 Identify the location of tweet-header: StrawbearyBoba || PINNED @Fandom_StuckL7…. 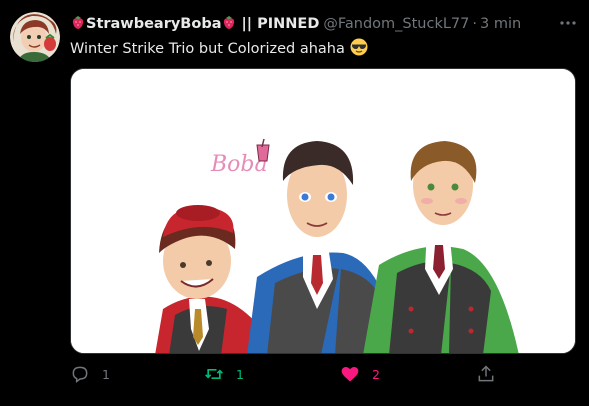
(309, 24).